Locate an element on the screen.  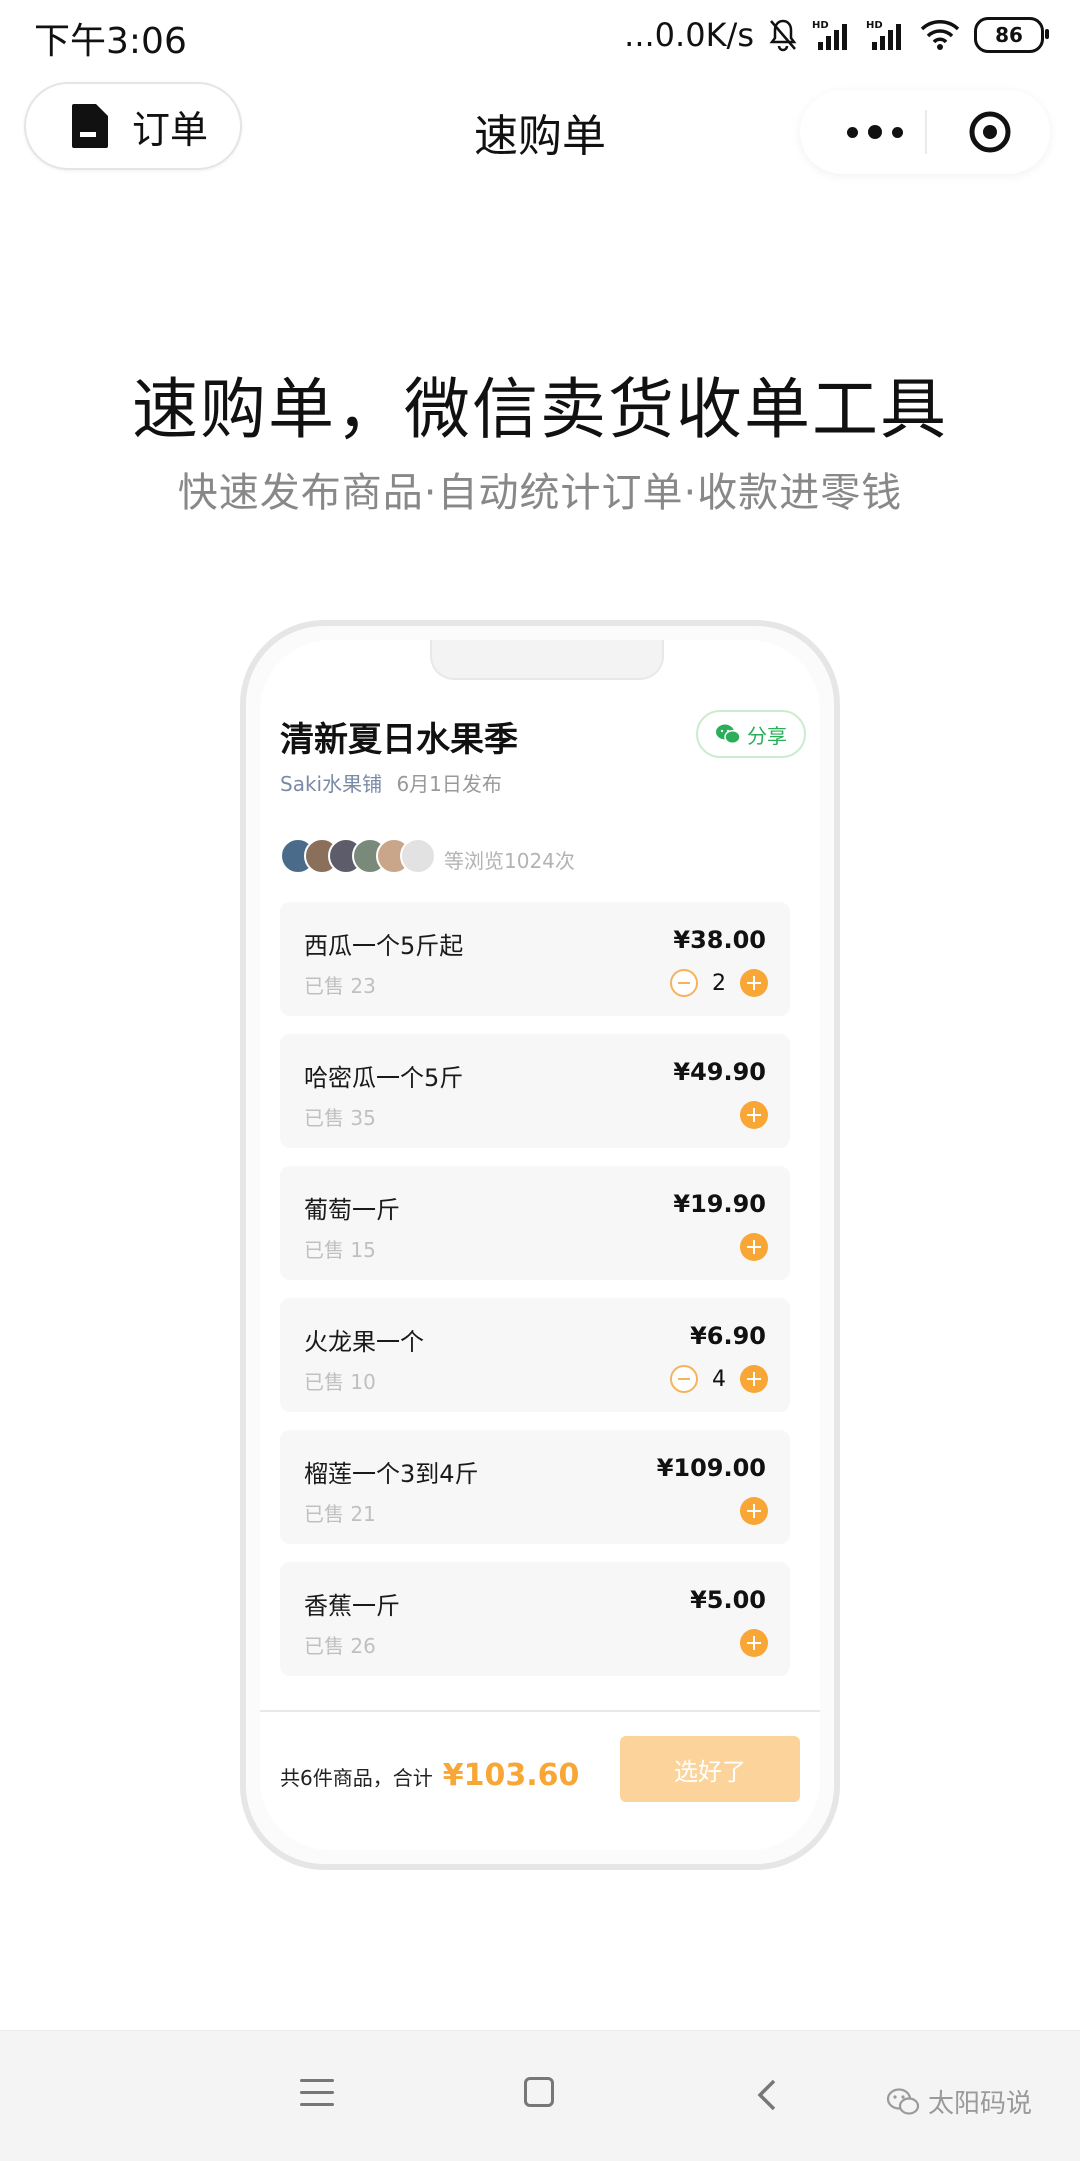
miniprogram-capsule is located at coordinates (925, 132).